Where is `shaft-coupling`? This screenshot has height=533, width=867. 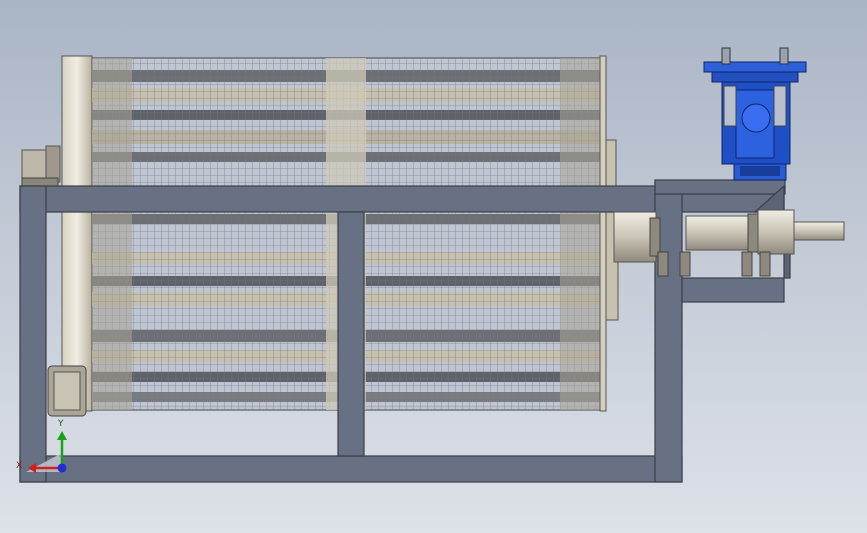 shaft-coupling is located at coordinates (719, 233).